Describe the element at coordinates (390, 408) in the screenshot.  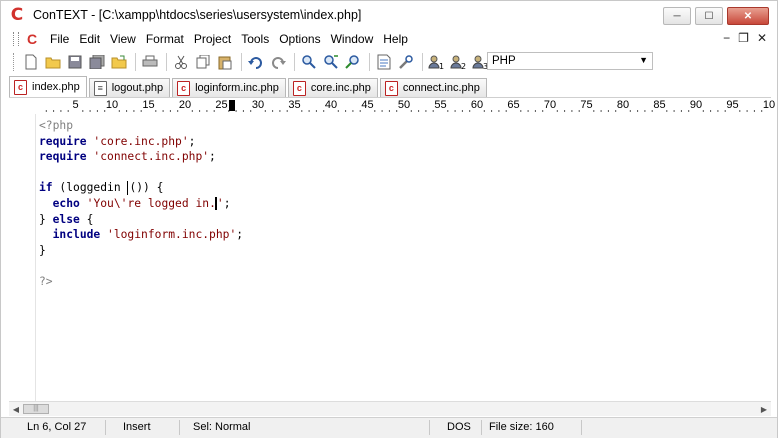
I see `horizontal-scrollbar: ◀ ||| ▶` at that location.